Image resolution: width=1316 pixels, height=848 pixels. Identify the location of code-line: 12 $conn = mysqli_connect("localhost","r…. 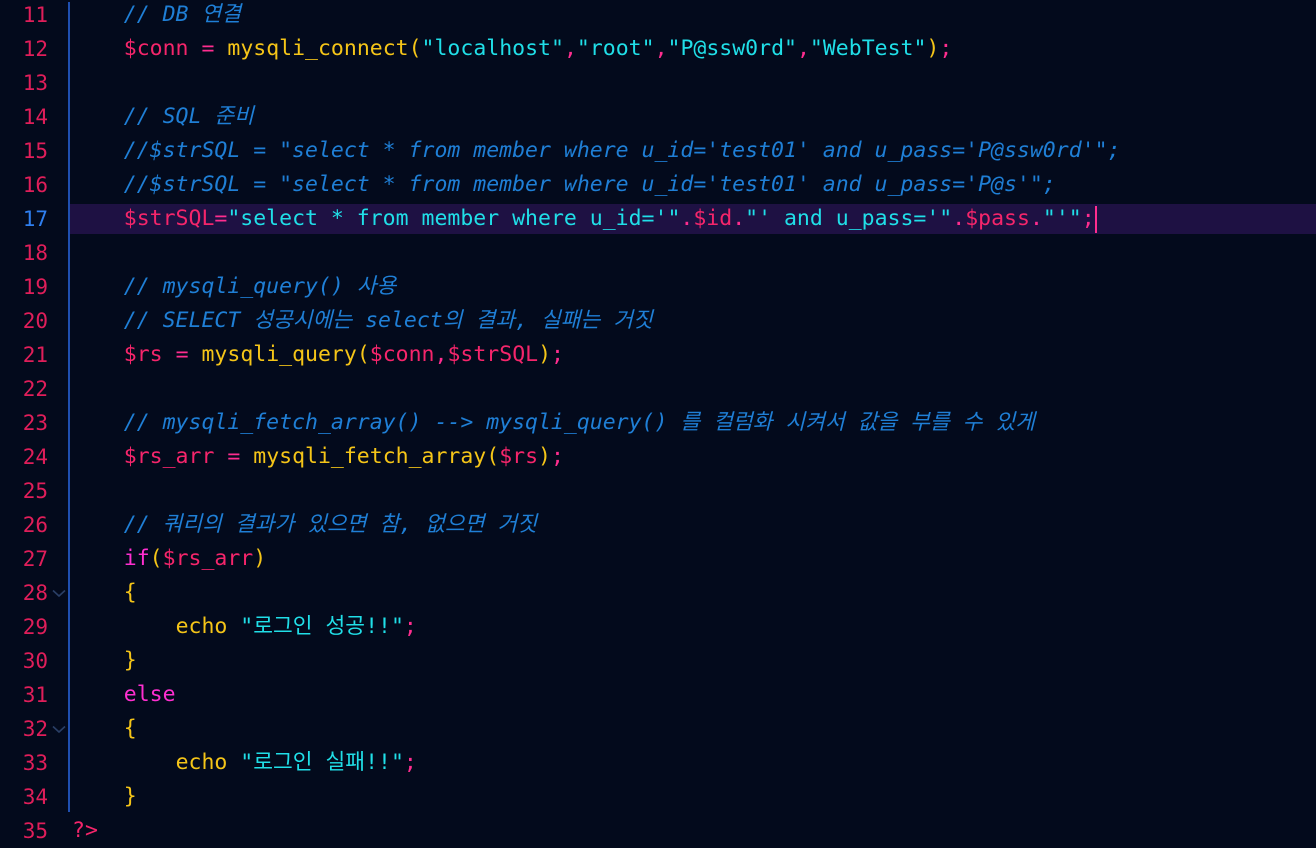
(658, 49).